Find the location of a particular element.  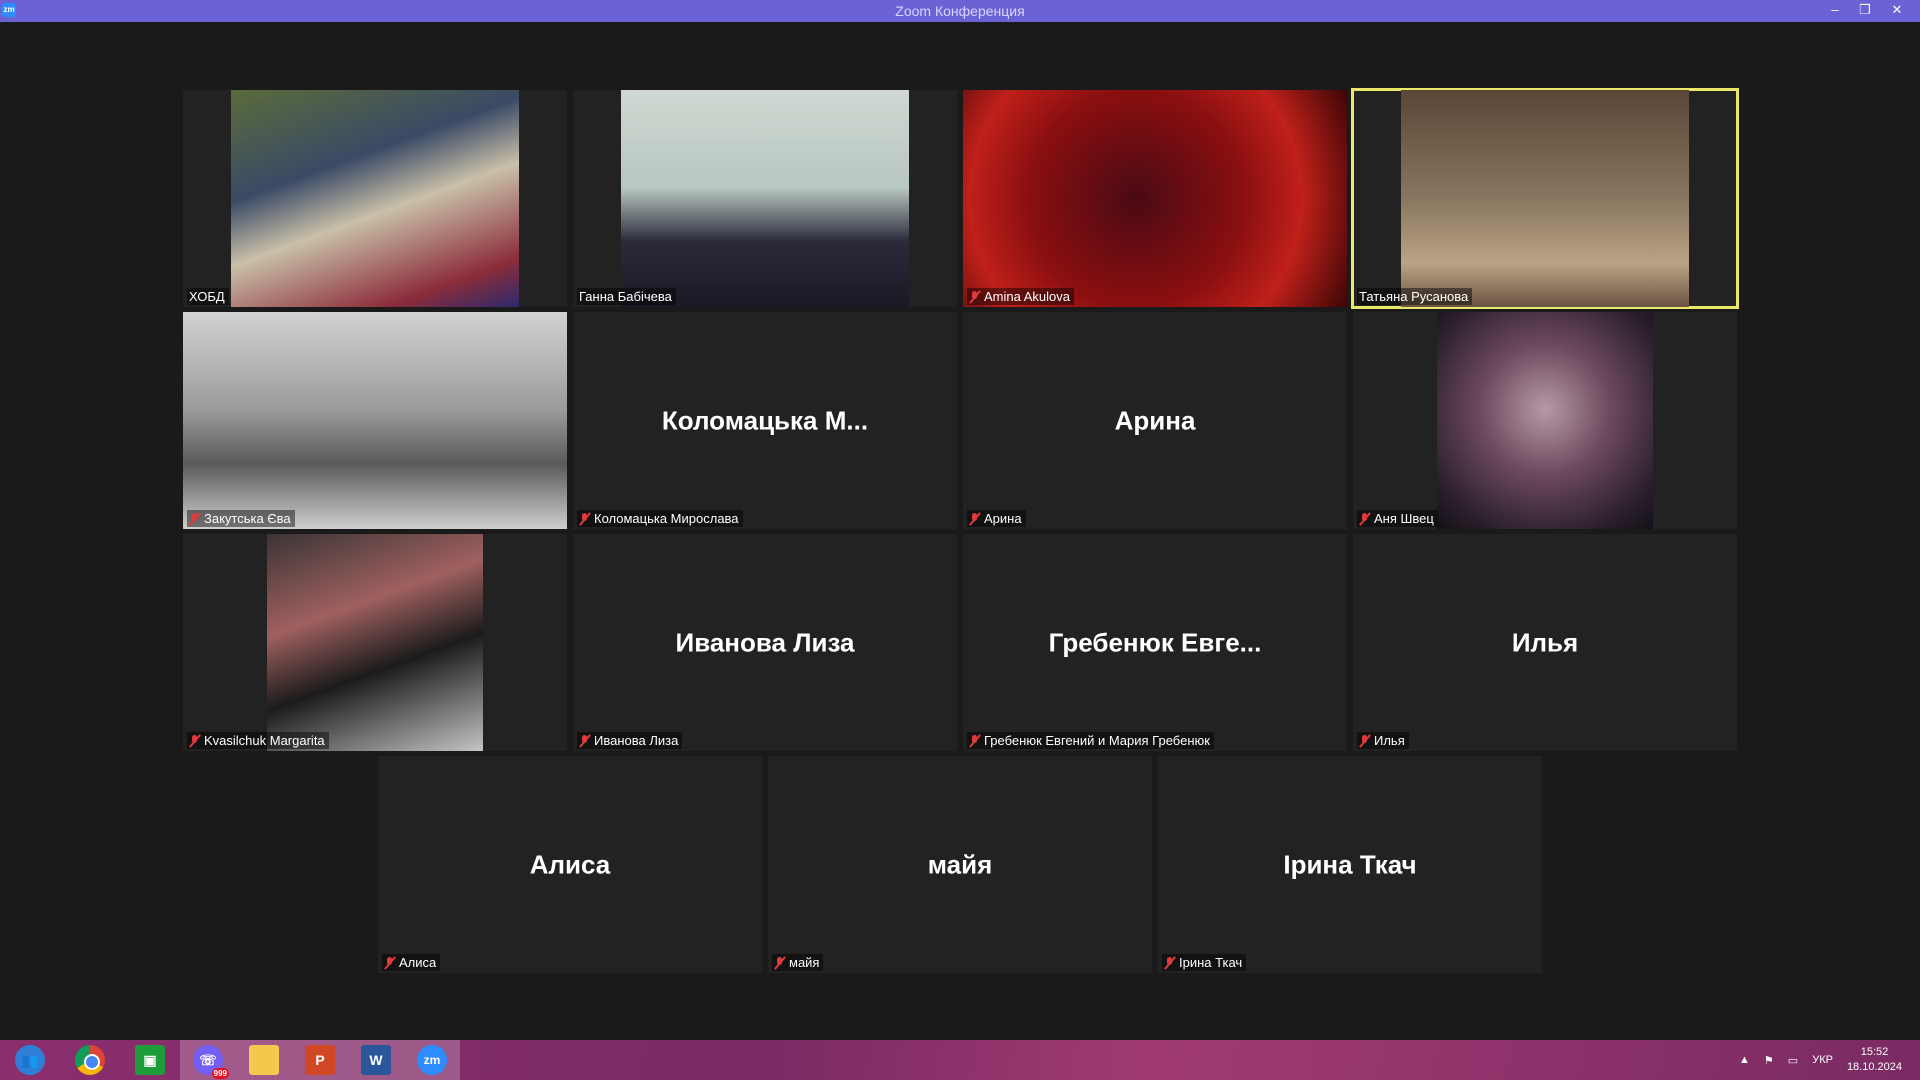

participant-display-name: Алиса is located at coordinates (570, 864).